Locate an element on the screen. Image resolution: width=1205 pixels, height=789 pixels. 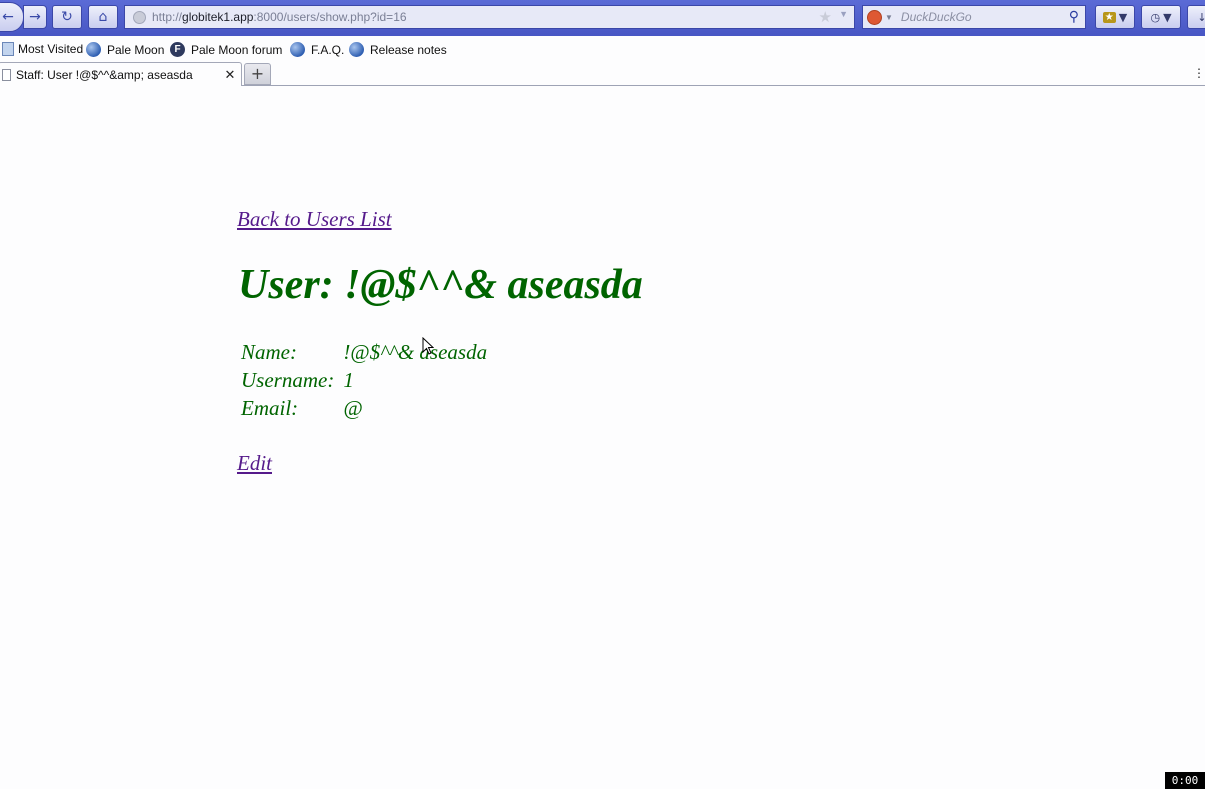
home-button: ⌂ is located at coordinates (103, 17).